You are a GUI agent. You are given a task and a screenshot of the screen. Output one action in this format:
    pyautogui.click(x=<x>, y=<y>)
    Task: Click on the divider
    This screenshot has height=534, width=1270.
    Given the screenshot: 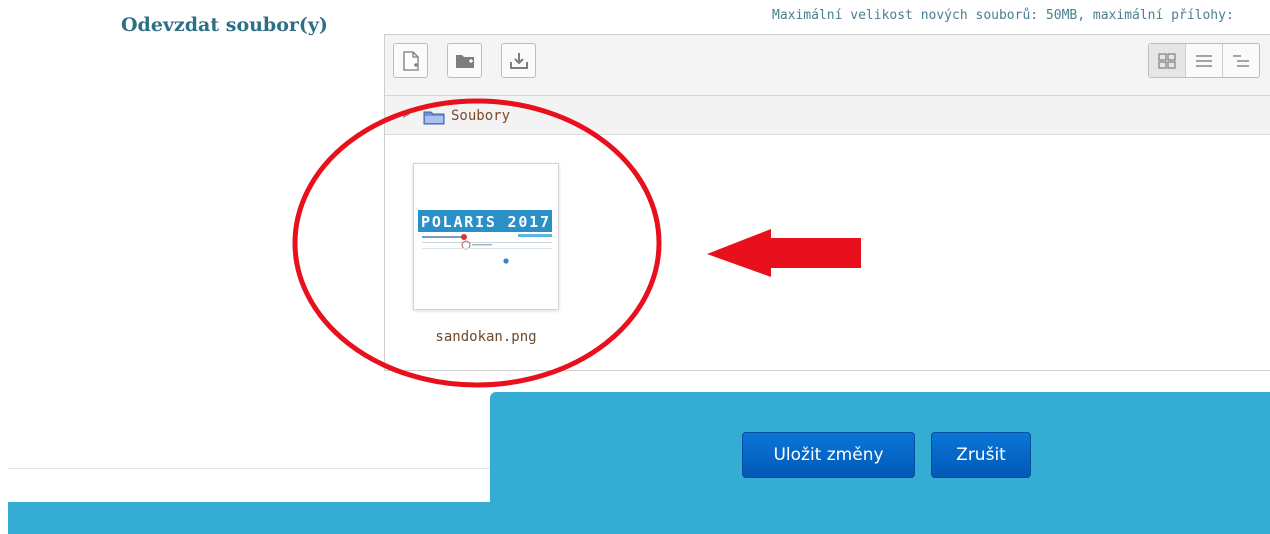 What is the action you would take?
    pyautogui.click(x=249, y=468)
    